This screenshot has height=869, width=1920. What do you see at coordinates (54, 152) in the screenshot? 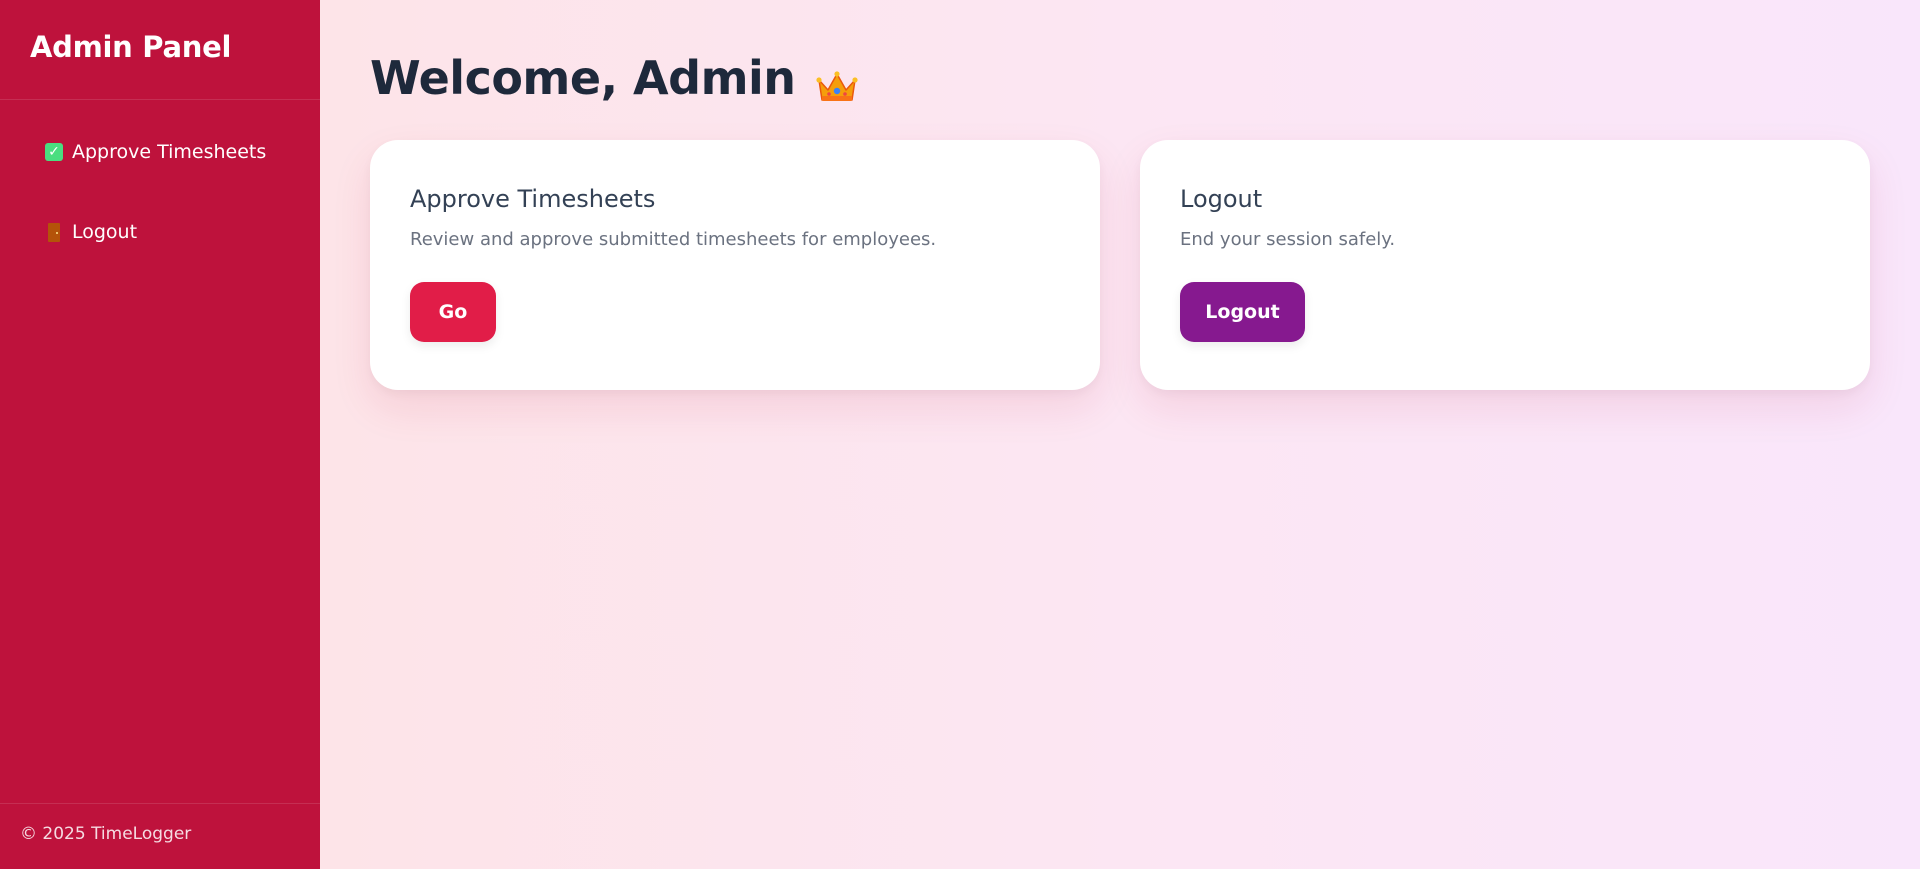
I see `check-box-icon: ✓` at bounding box center [54, 152].